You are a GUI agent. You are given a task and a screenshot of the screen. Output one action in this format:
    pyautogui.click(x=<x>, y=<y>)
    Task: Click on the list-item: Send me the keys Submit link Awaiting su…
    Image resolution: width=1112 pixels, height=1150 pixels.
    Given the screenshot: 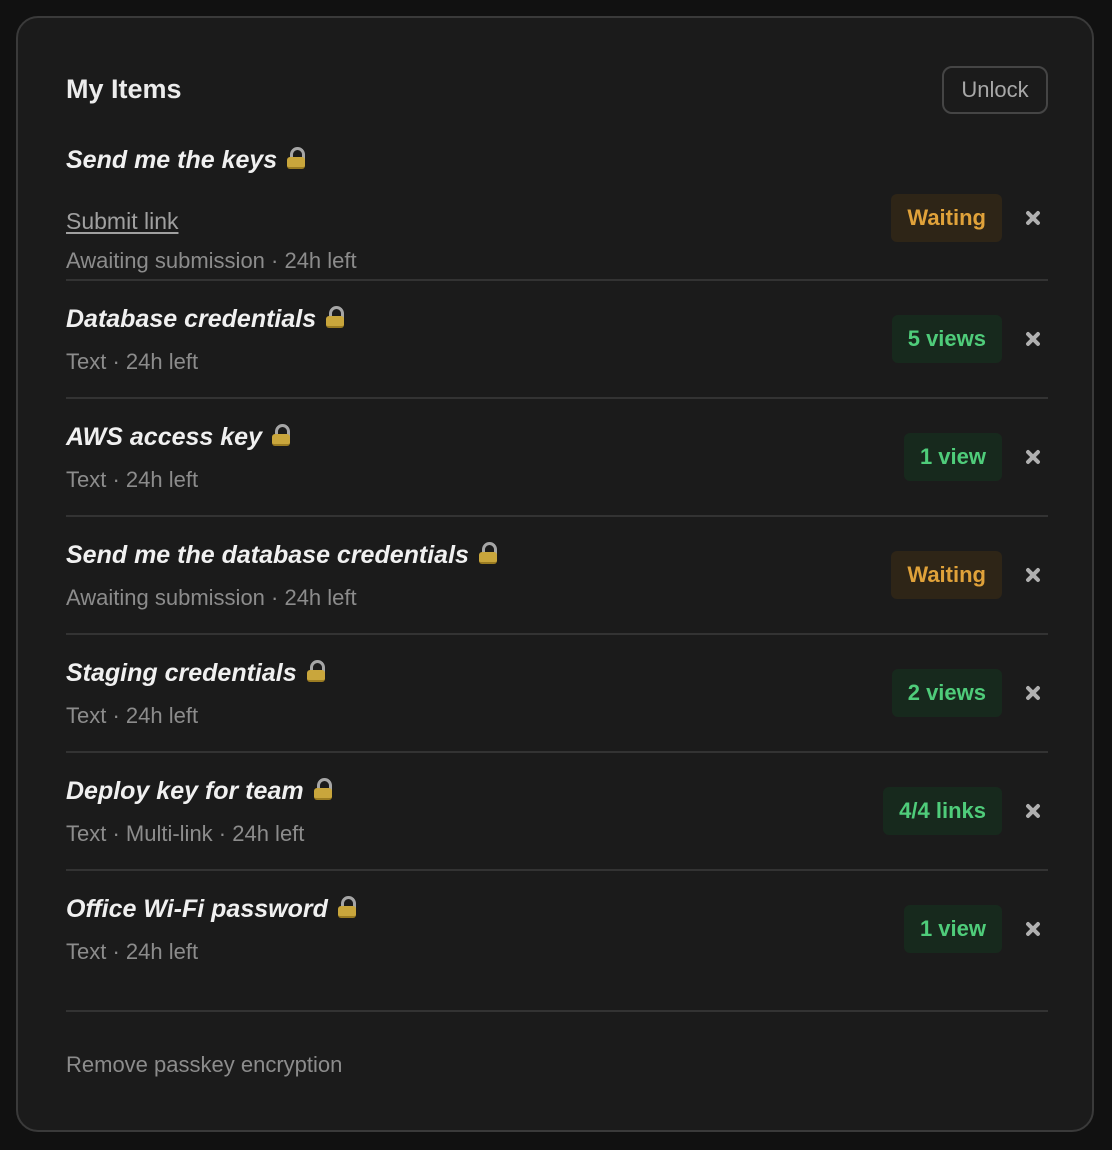 What is the action you would take?
    pyautogui.click(x=557, y=210)
    